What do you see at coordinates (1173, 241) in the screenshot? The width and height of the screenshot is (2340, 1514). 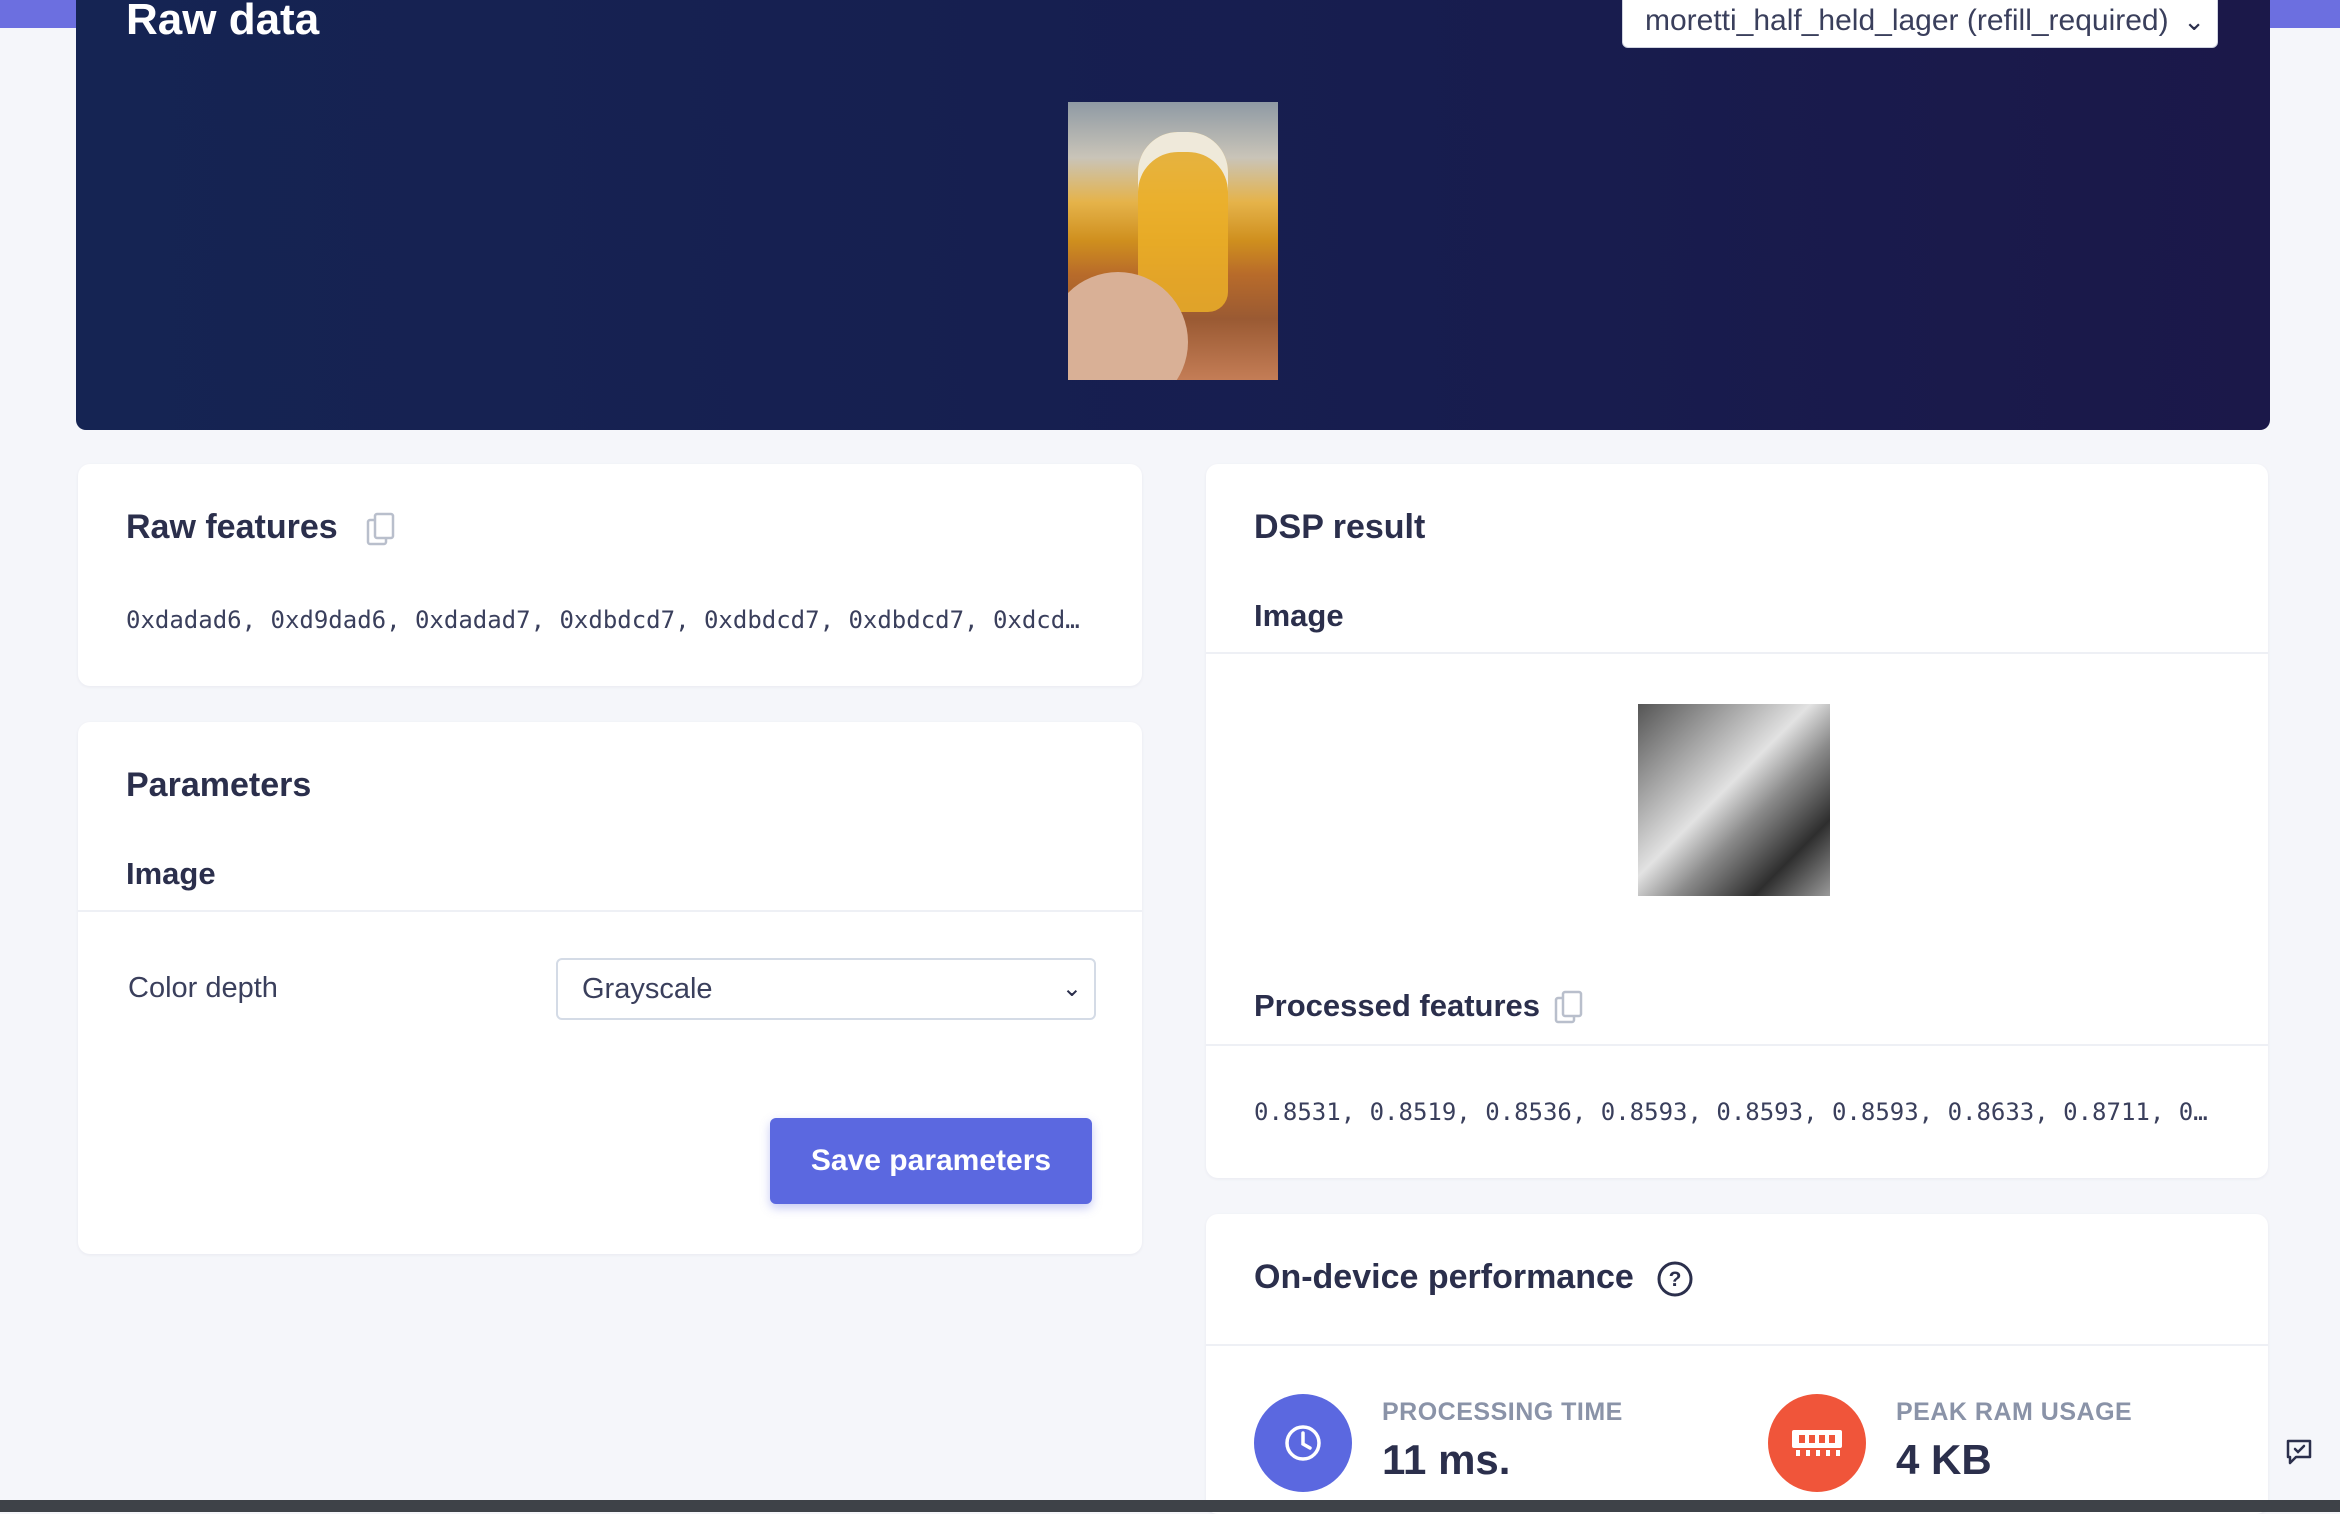 I see `sample-image` at bounding box center [1173, 241].